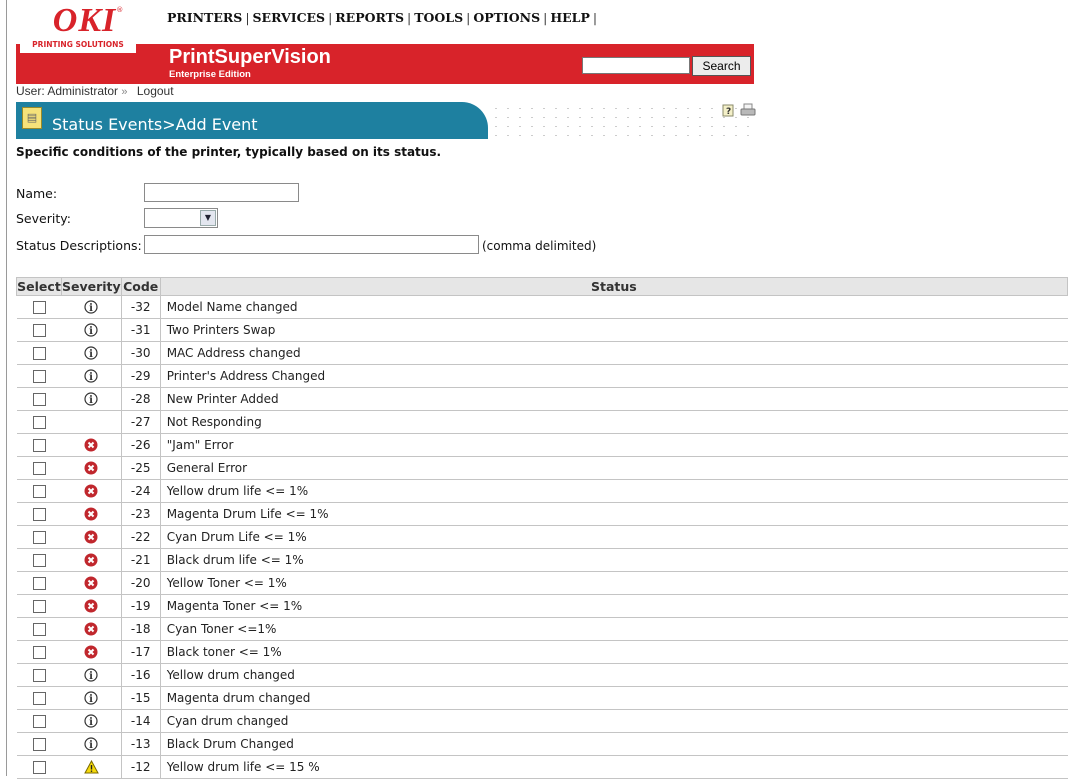  What do you see at coordinates (542, 445) in the screenshot?
I see `table-row: -26 "Jam" Error` at bounding box center [542, 445].